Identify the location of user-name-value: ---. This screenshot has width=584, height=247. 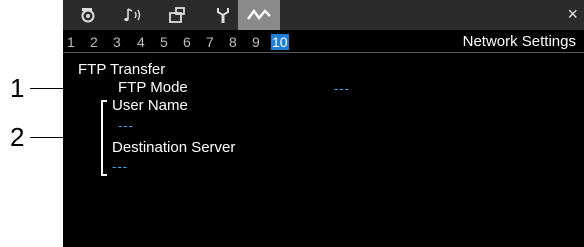
(126, 125).